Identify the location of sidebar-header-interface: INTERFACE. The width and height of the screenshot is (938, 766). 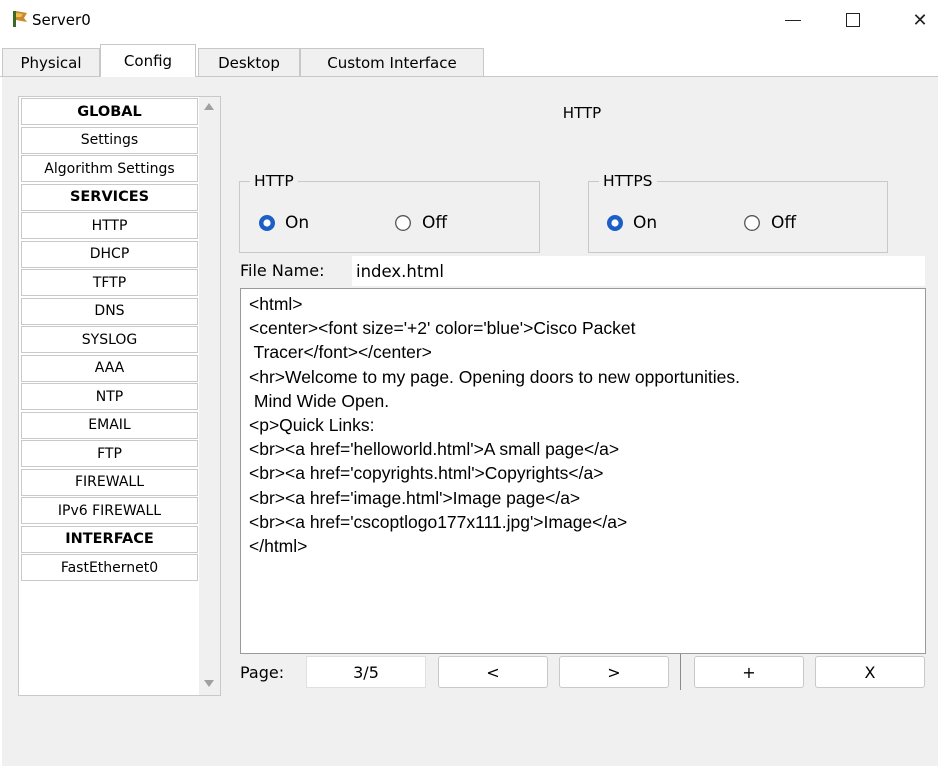
(109, 539).